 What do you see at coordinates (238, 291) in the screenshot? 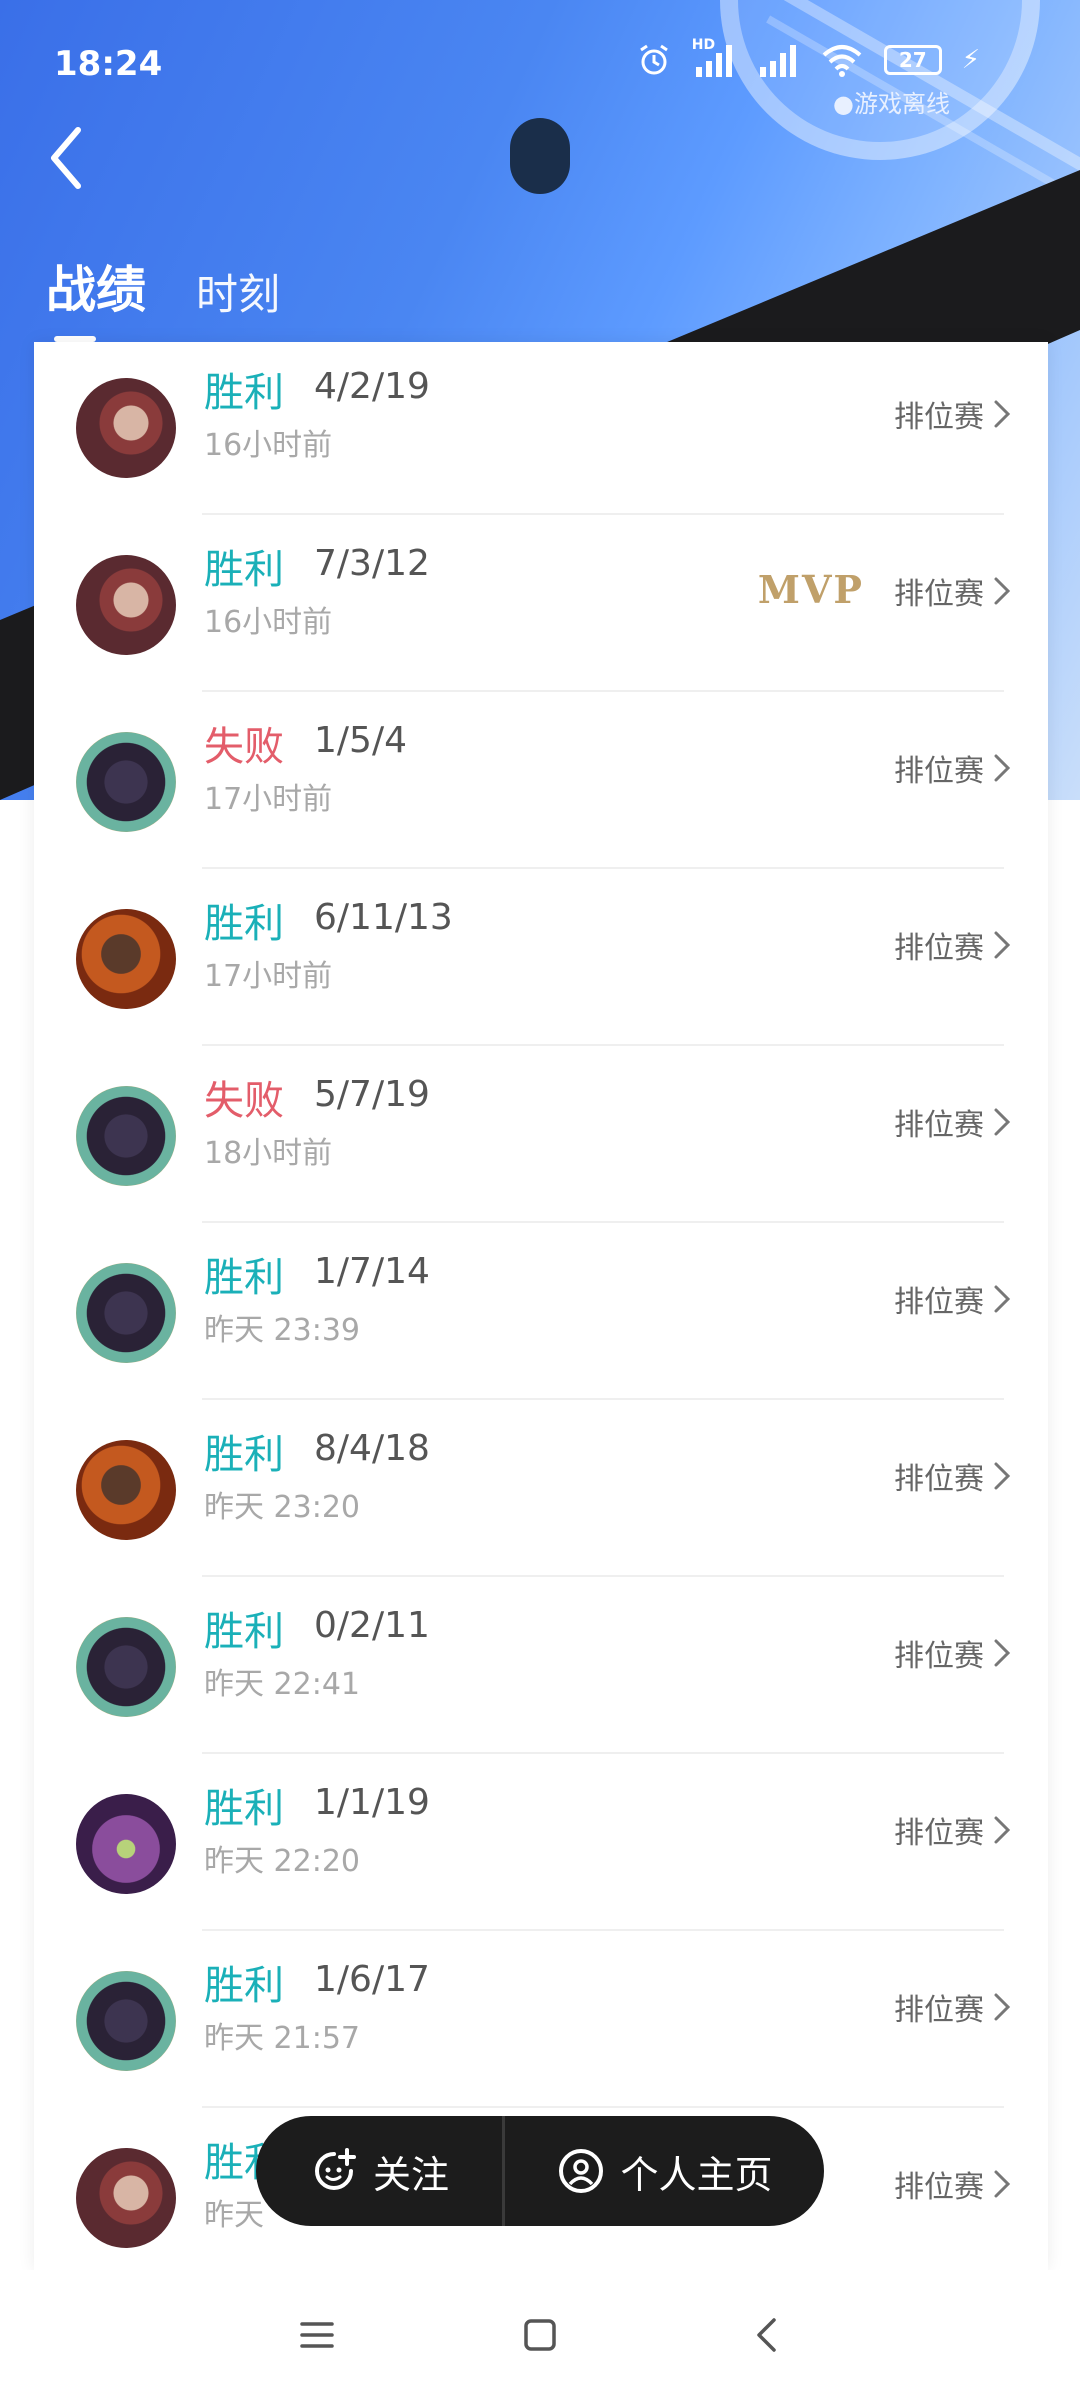
I see `tab-moments: 时刻` at bounding box center [238, 291].